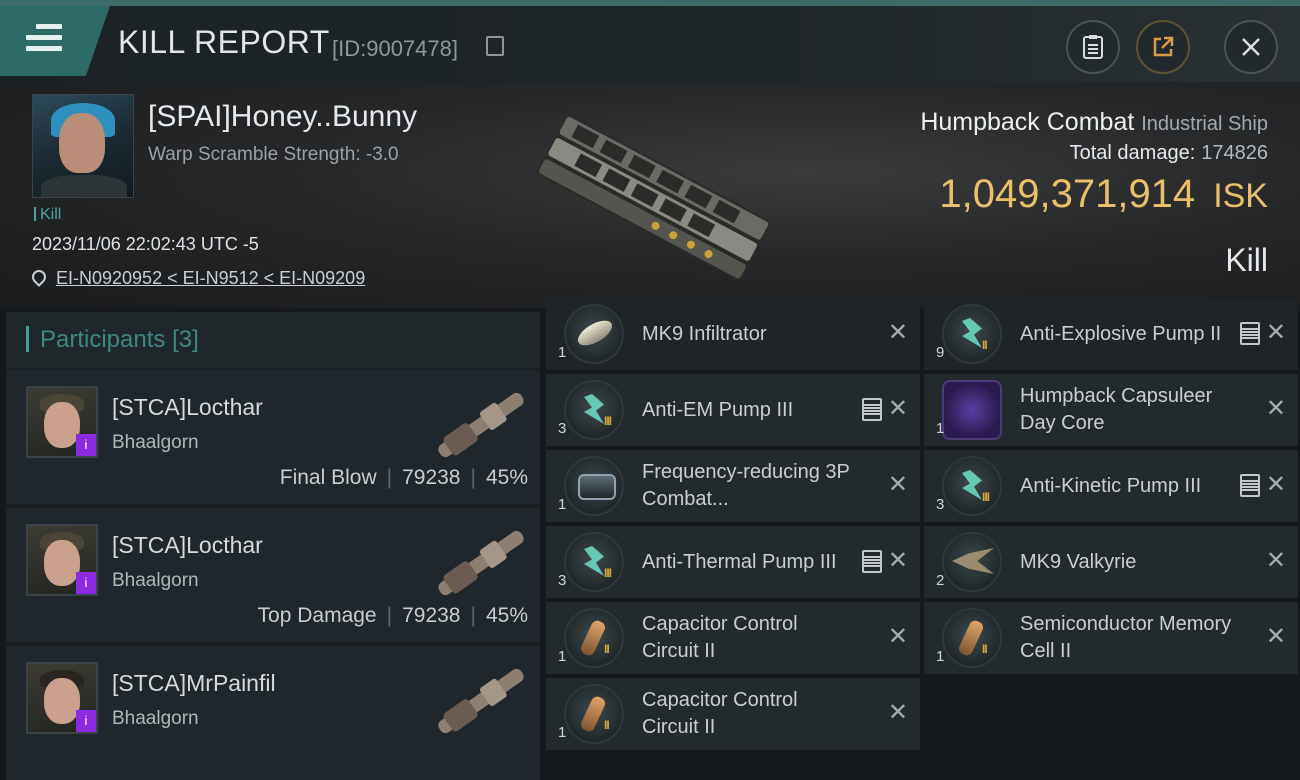  Describe the element at coordinates (940, 352) in the screenshot. I see `module-quantity: 9` at that location.